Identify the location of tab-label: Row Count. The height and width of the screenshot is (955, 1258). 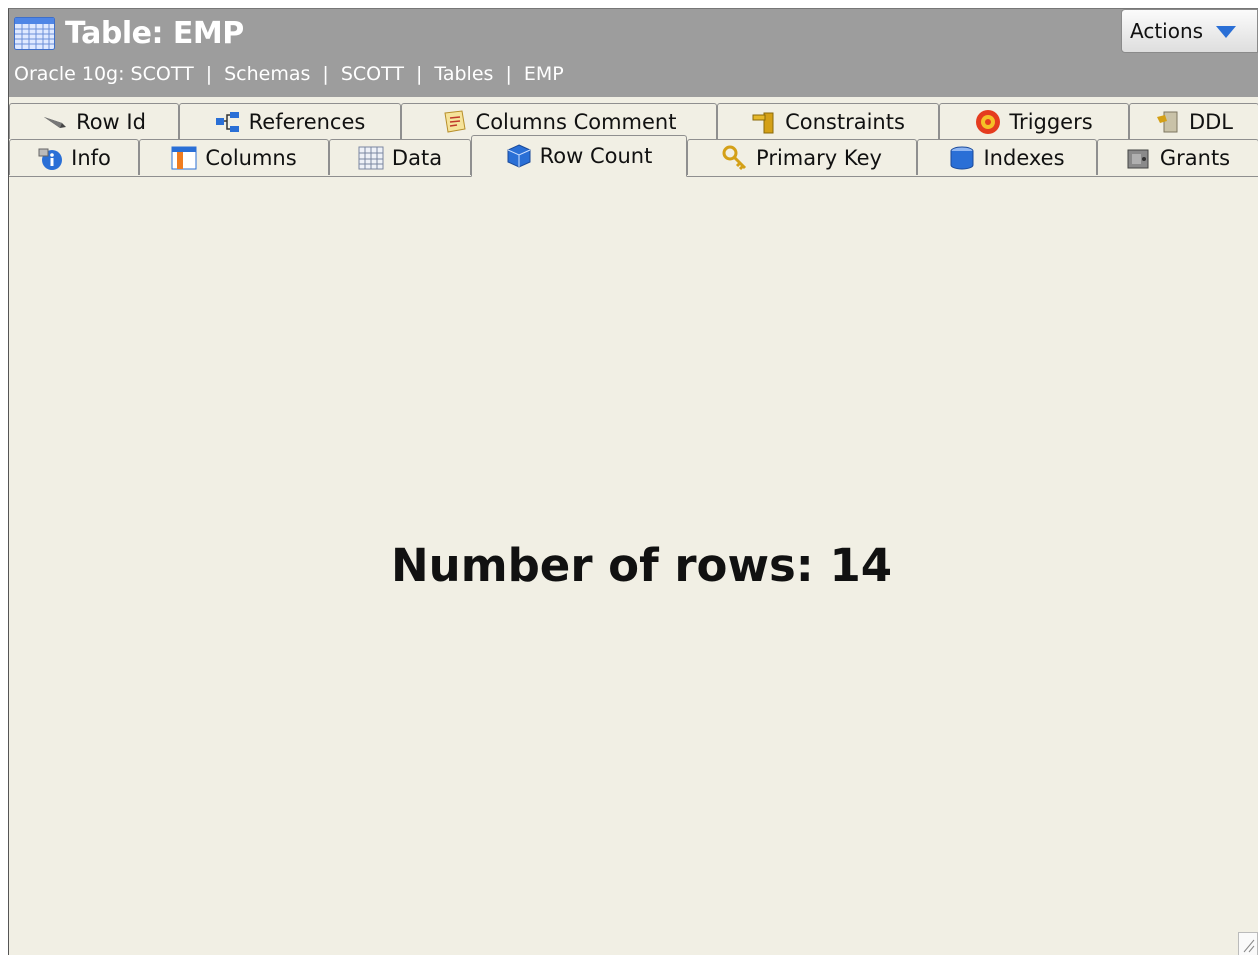
(596, 156).